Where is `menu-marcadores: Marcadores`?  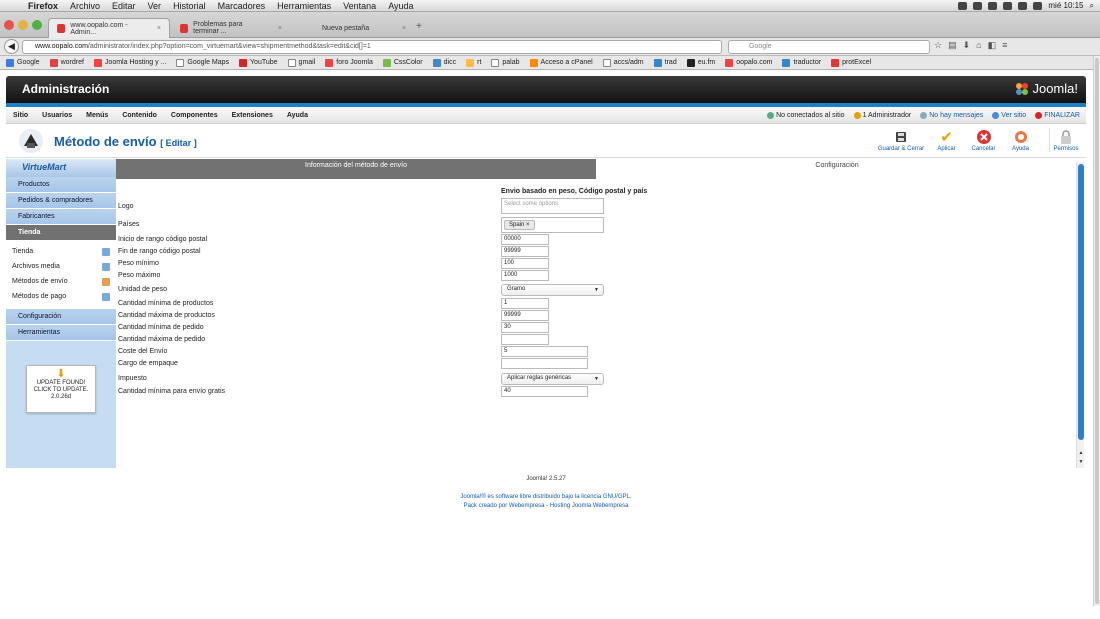 menu-marcadores: Marcadores is located at coordinates (242, 6).